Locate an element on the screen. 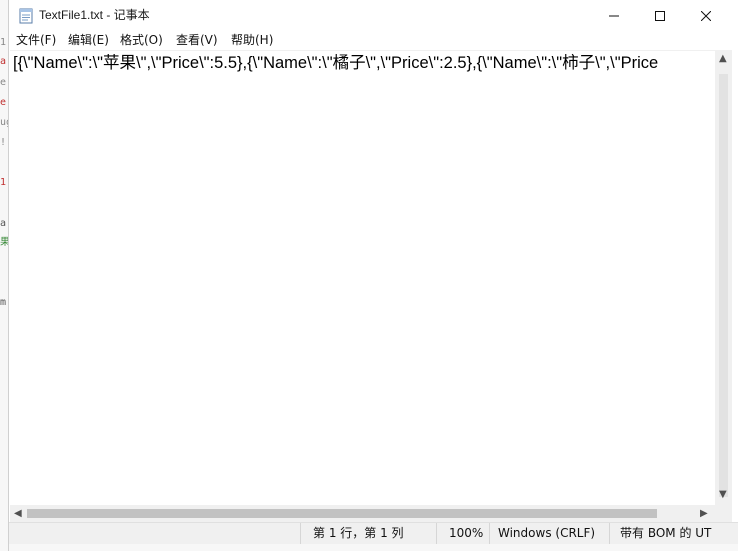 The width and height of the screenshot is (738, 551). maximize-button is located at coordinates (660, 15).